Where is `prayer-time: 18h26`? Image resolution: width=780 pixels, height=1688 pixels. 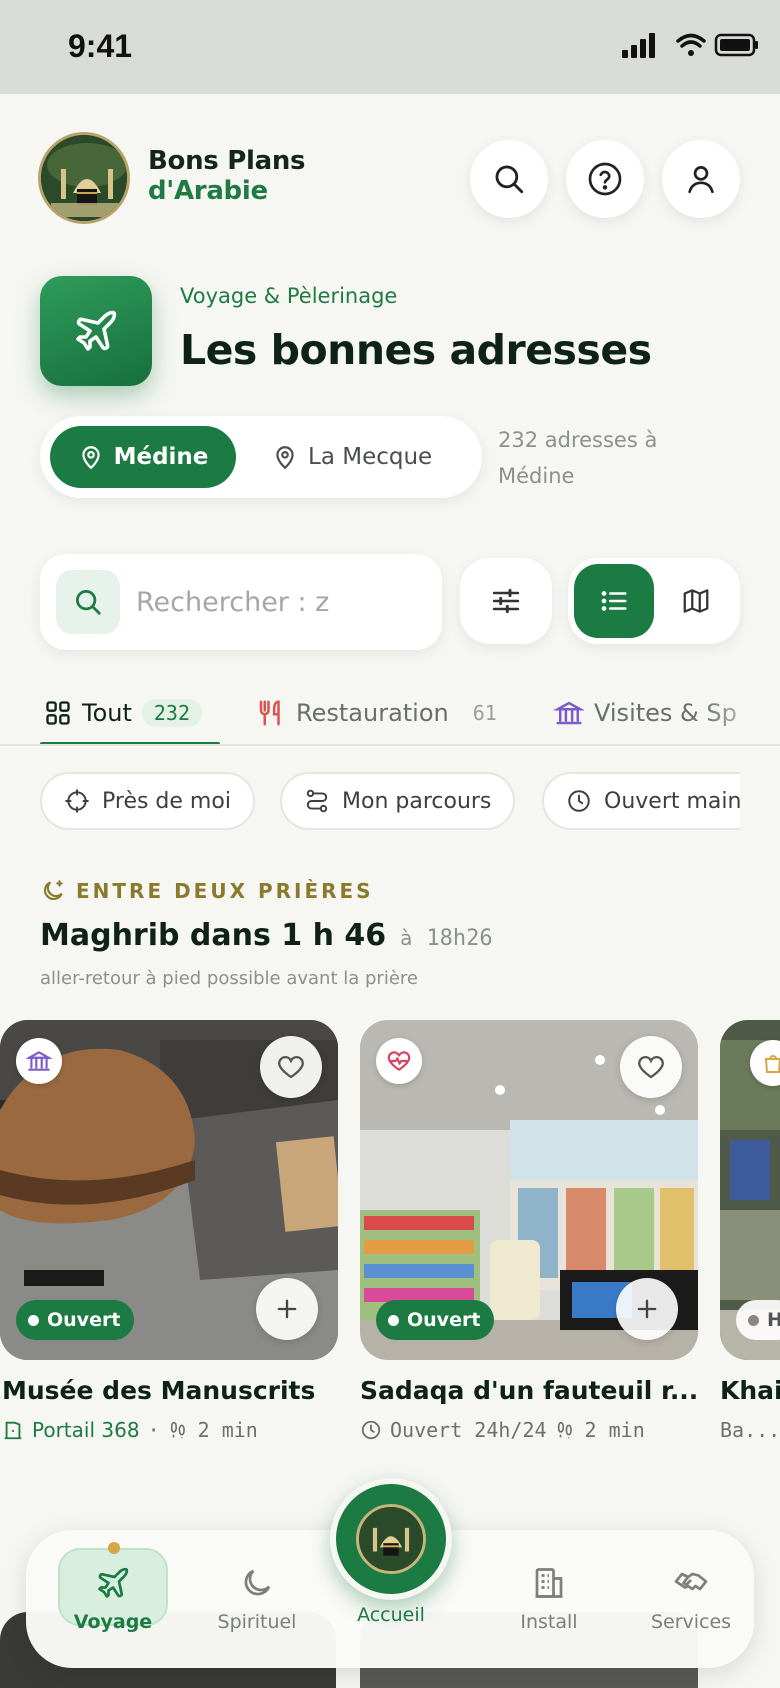
prayer-time: 18h26 is located at coordinates (459, 938).